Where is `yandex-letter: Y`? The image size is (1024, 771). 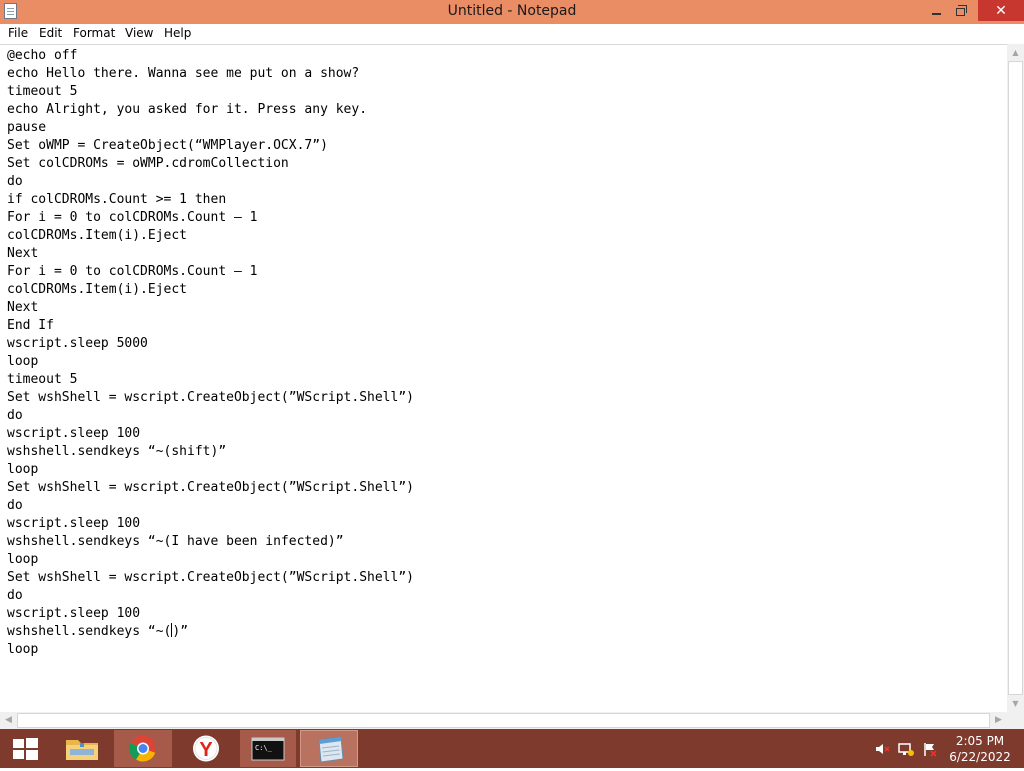
yandex-letter: Y is located at coordinates (206, 750).